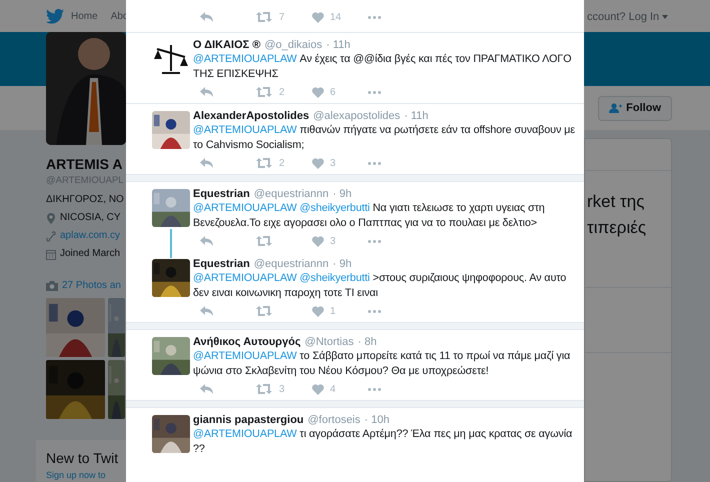 This screenshot has height=482, width=710. I want to click on thread-line, so click(171, 243).